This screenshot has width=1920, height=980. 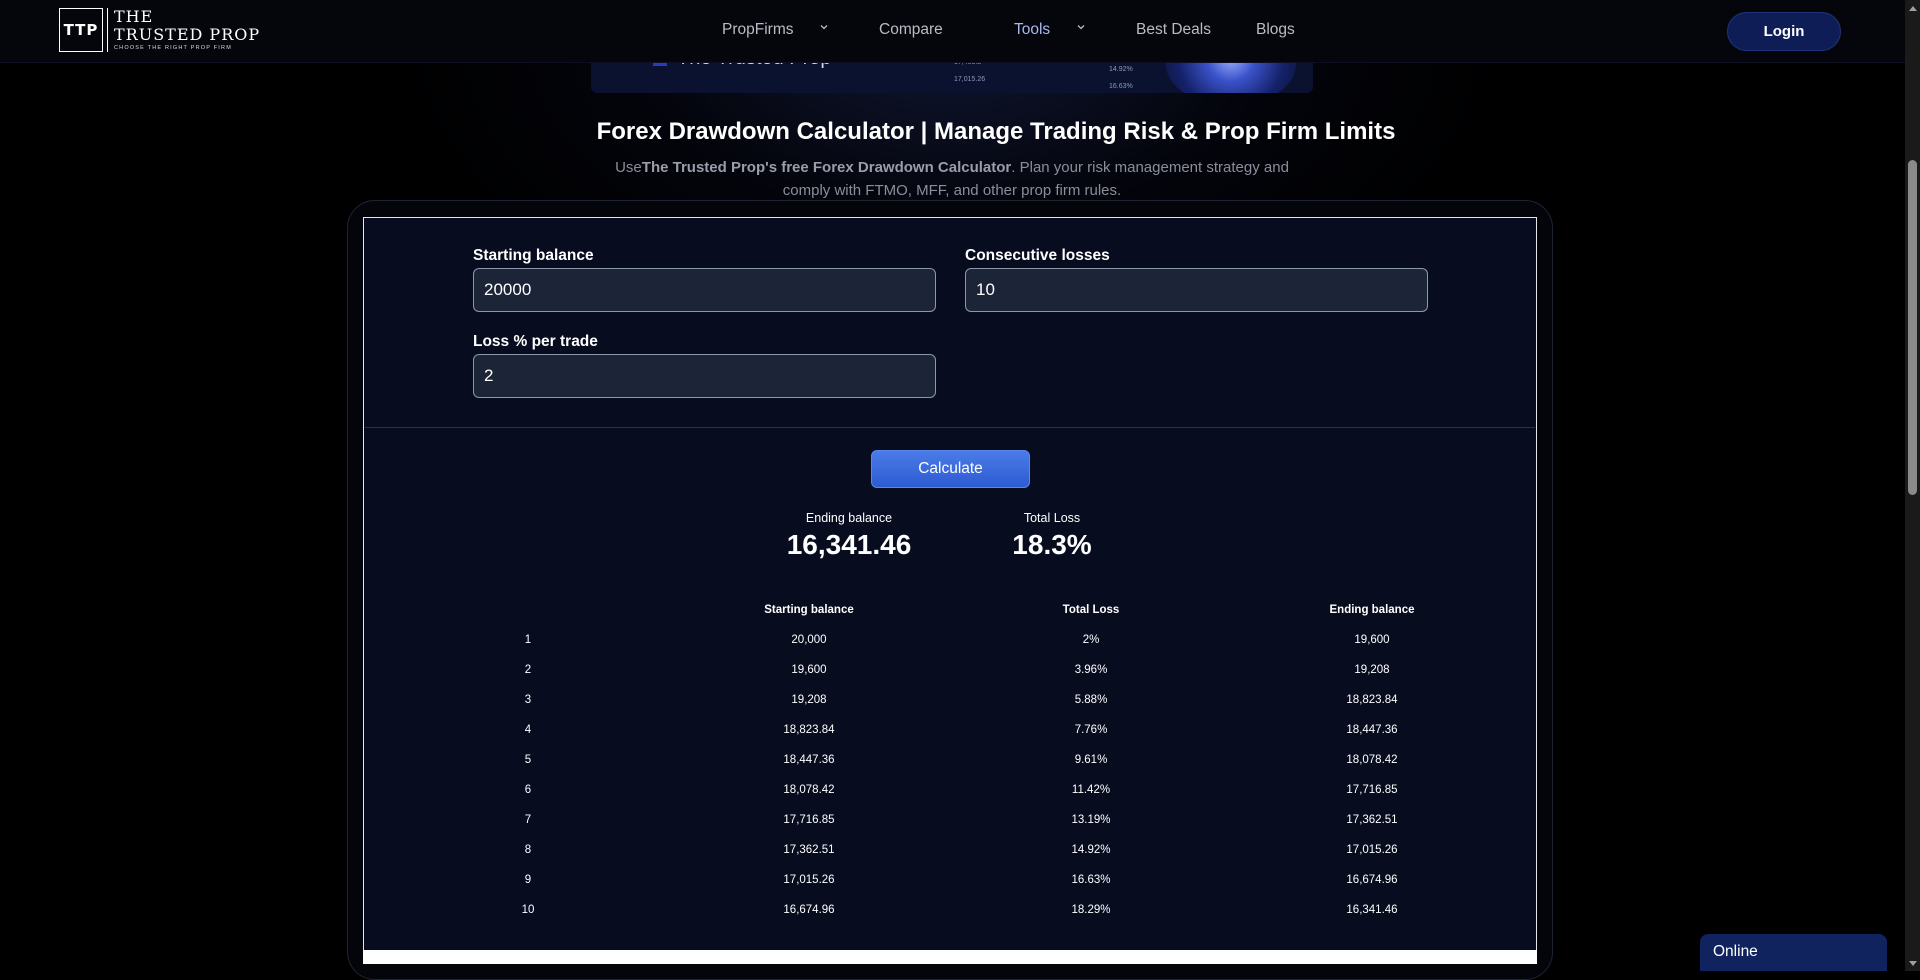 What do you see at coordinates (809, 700) in the screenshot?
I see `table-cell-starting-balance: 19,208` at bounding box center [809, 700].